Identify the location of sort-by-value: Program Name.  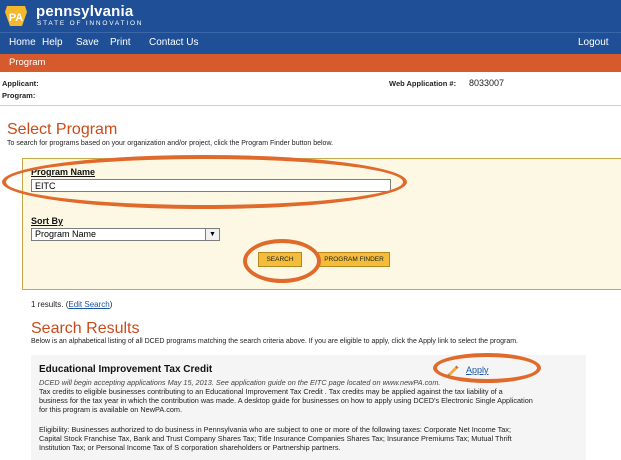
(66, 234).